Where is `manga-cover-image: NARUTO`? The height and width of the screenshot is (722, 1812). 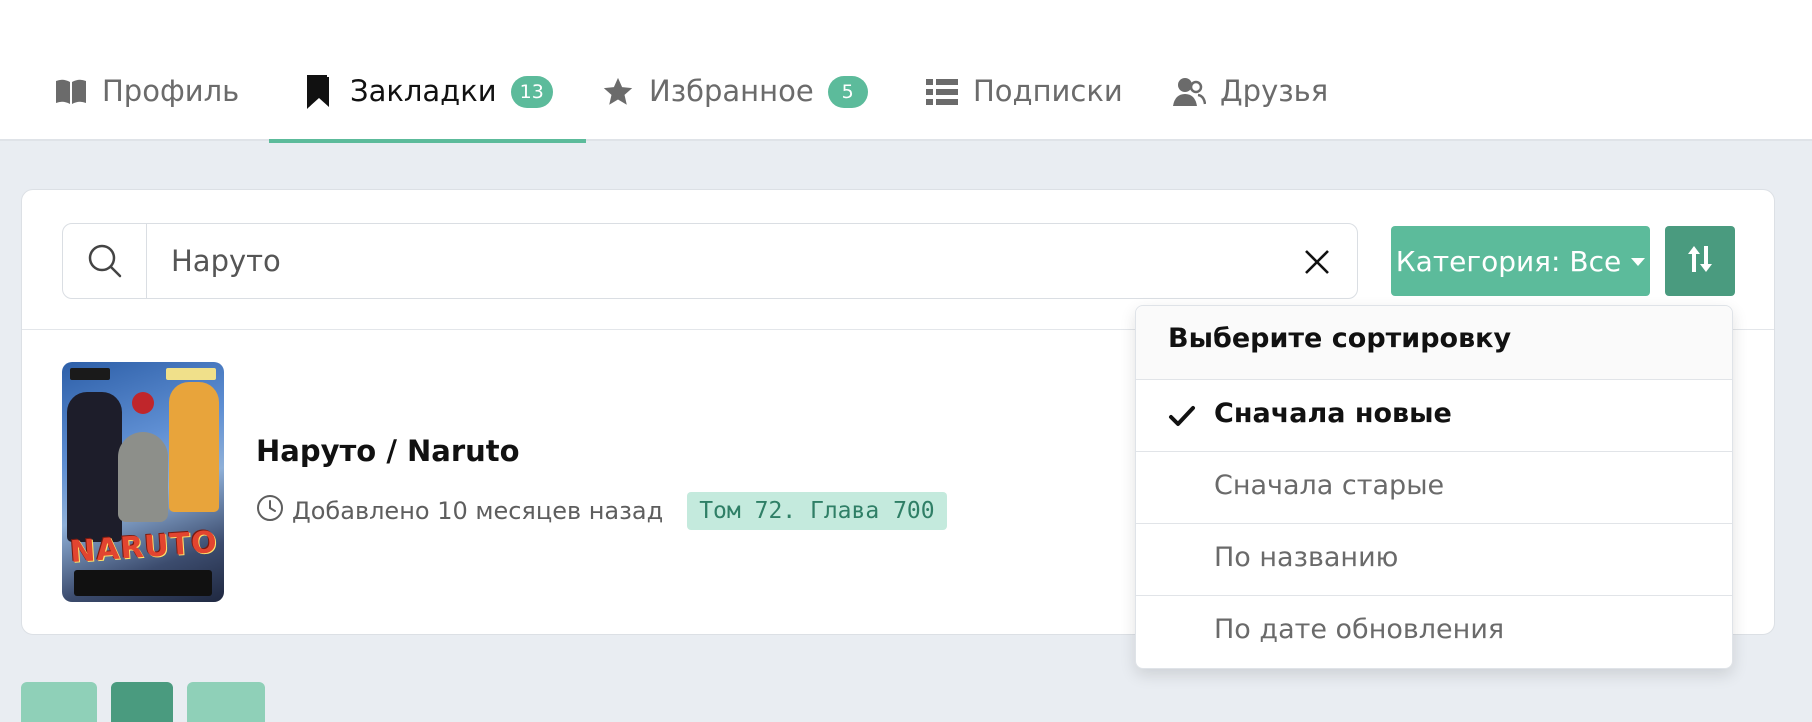
manga-cover-image: NARUTO is located at coordinates (143, 482).